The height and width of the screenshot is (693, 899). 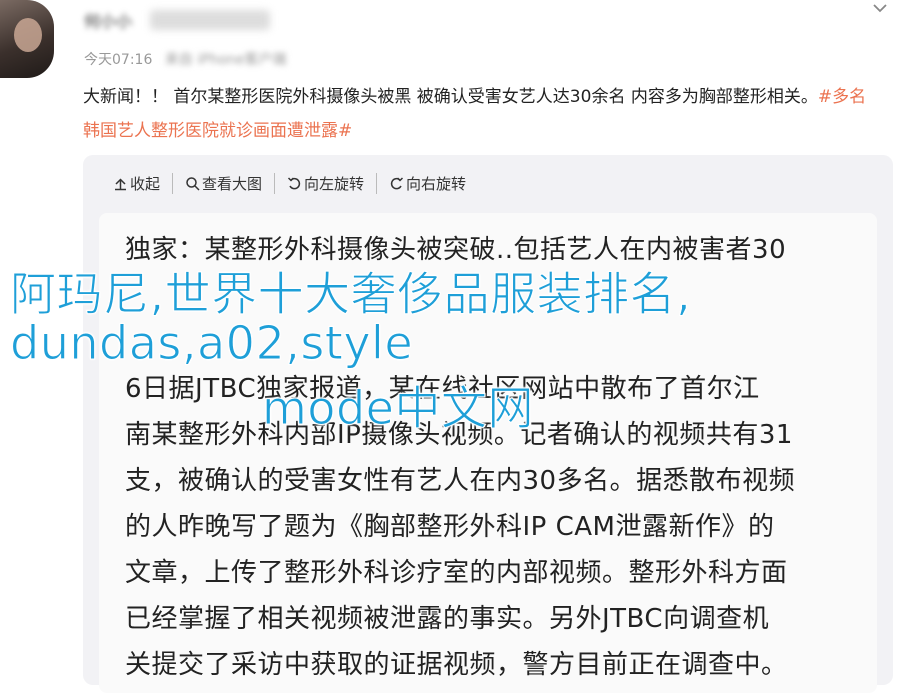 I want to click on avatar-face, so click(x=28, y=35).